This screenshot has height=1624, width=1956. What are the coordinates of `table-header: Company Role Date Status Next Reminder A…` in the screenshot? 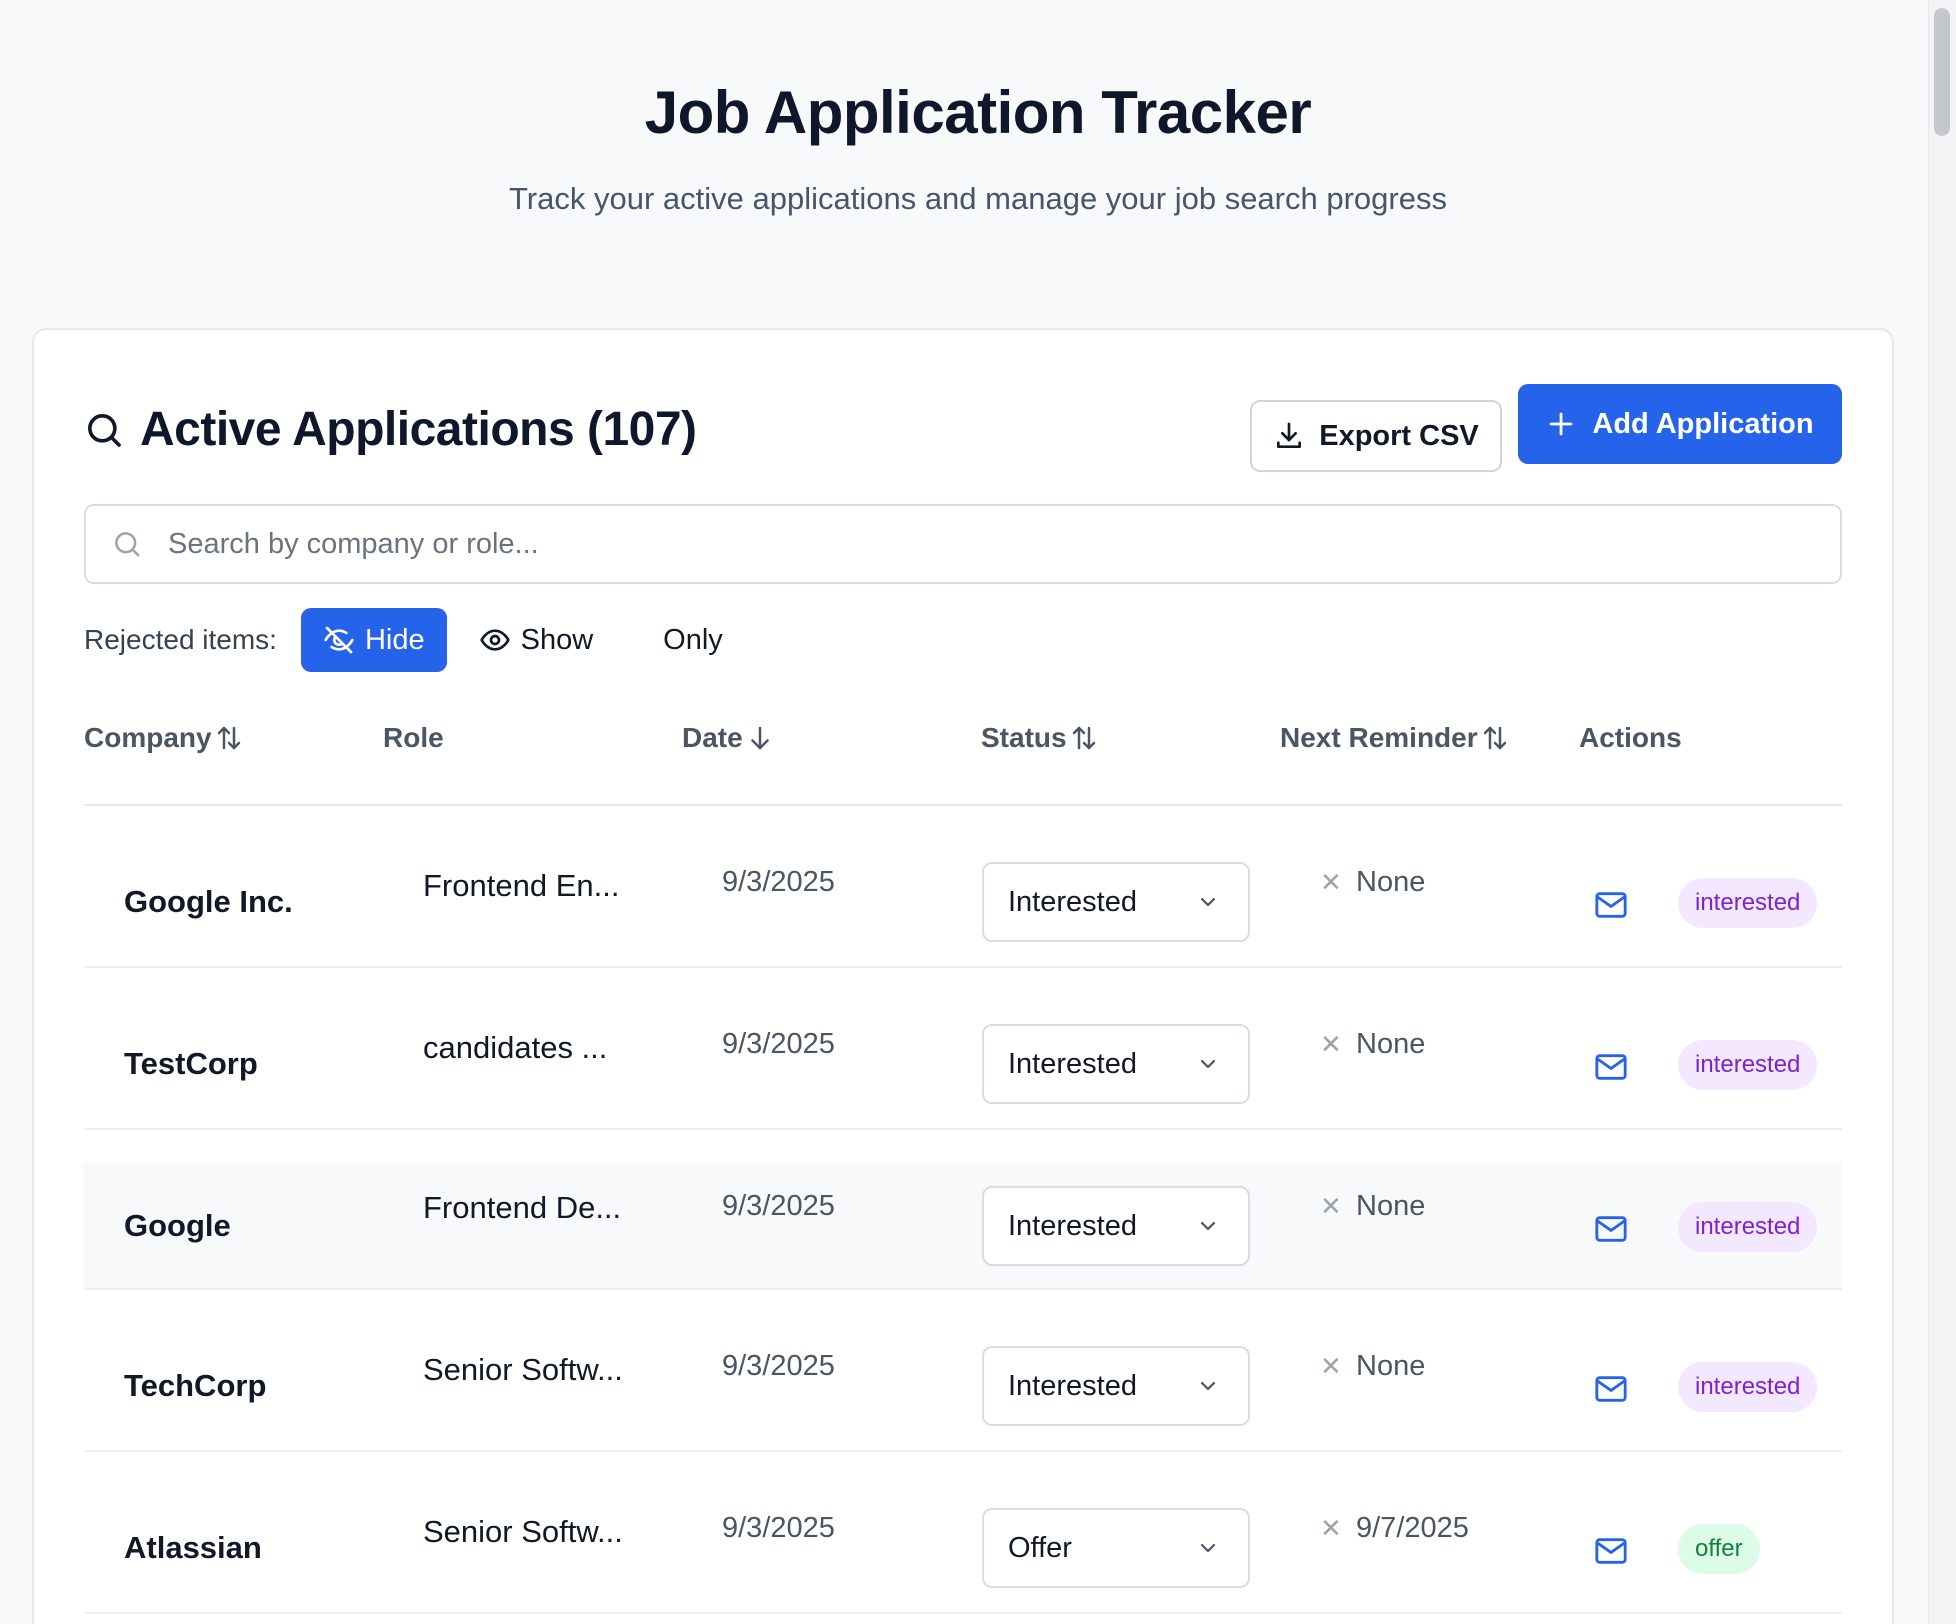 It's located at (963, 757).